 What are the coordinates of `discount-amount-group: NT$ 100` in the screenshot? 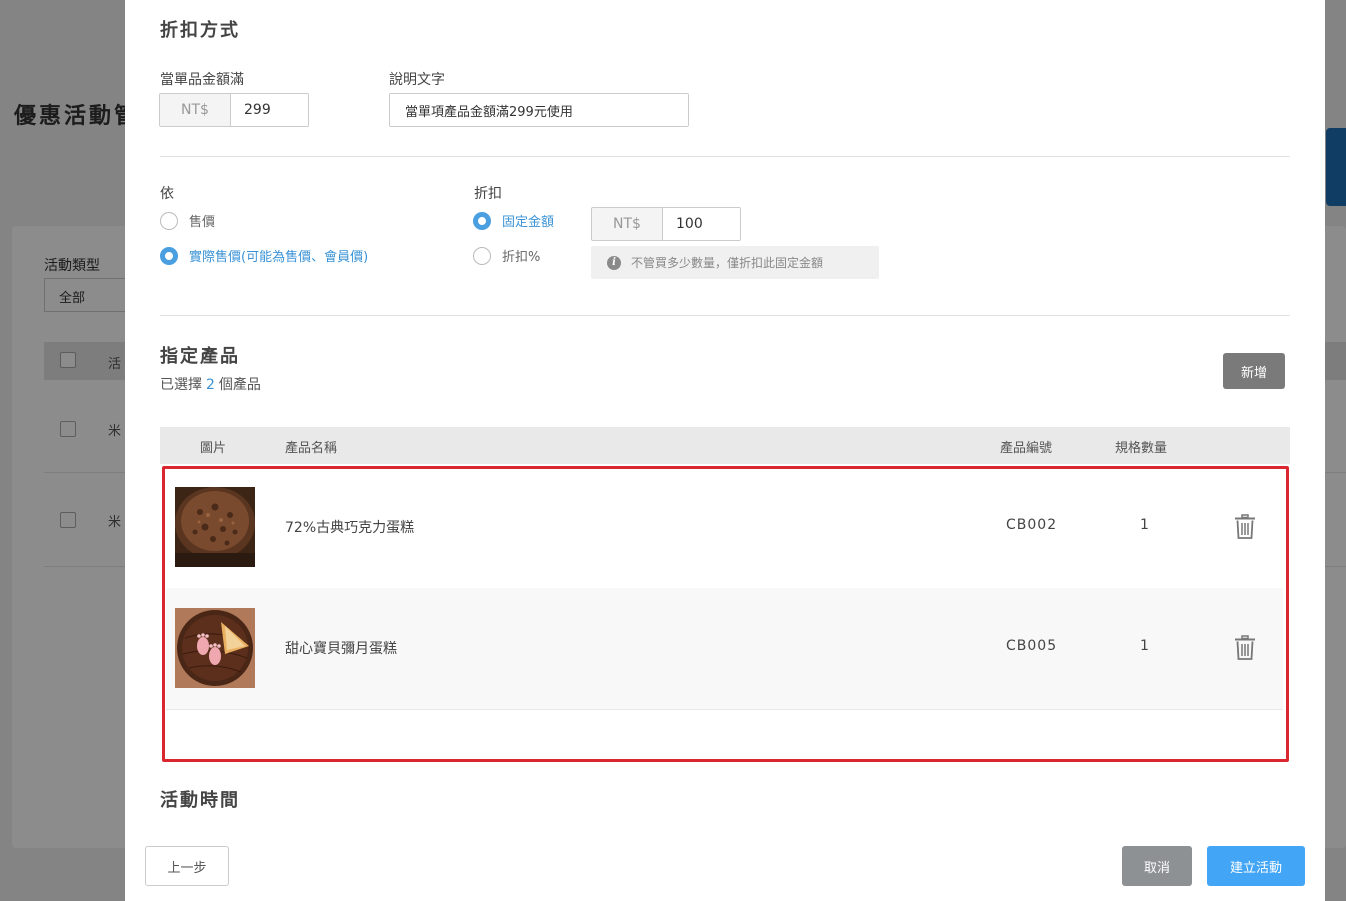 It's located at (666, 224).